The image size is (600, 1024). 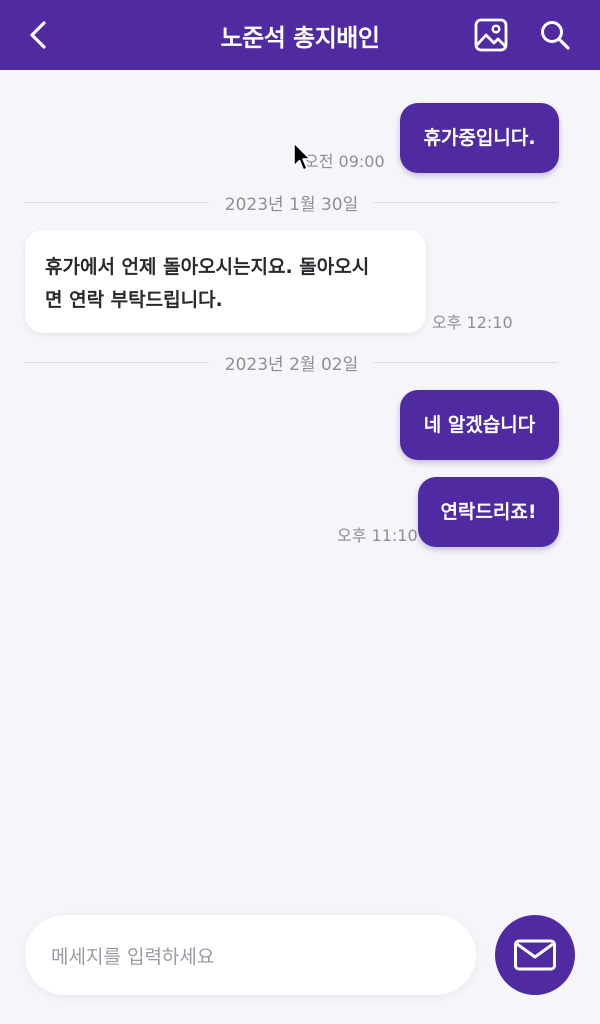 What do you see at coordinates (302, 156) in the screenshot?
I see `mouse-pointer-icon` at bounding box center [302, 156].